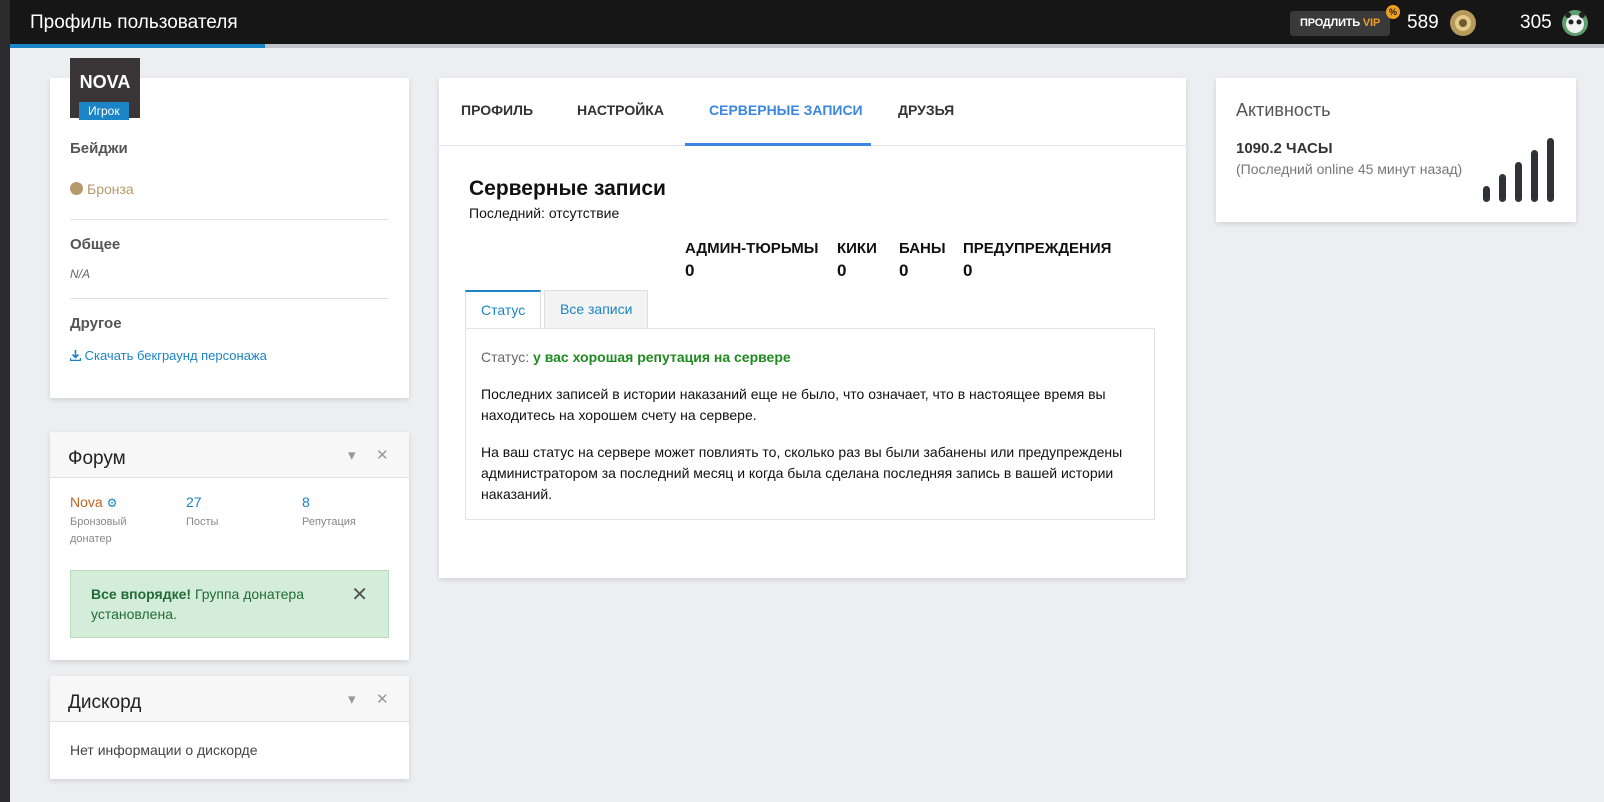  I want to click on download-icon, so click(77, 355).